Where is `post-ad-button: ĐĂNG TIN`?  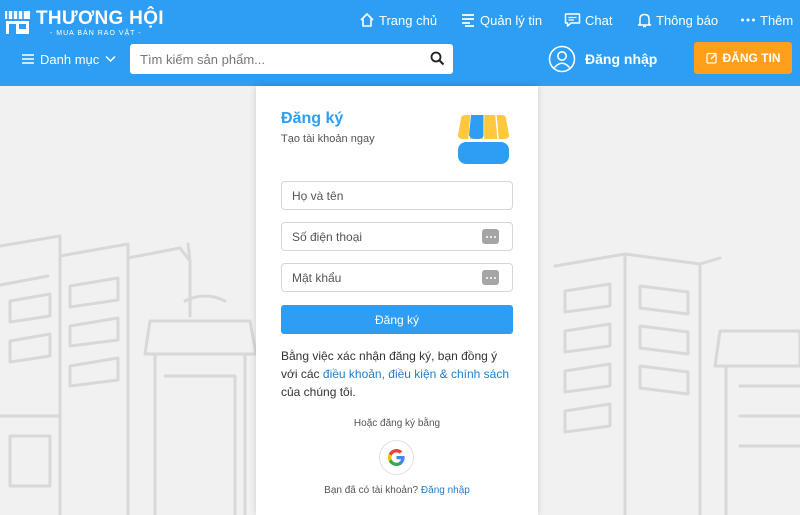 post-ad-button: ĐĂNG TIN is located at coordinates (743, 58).